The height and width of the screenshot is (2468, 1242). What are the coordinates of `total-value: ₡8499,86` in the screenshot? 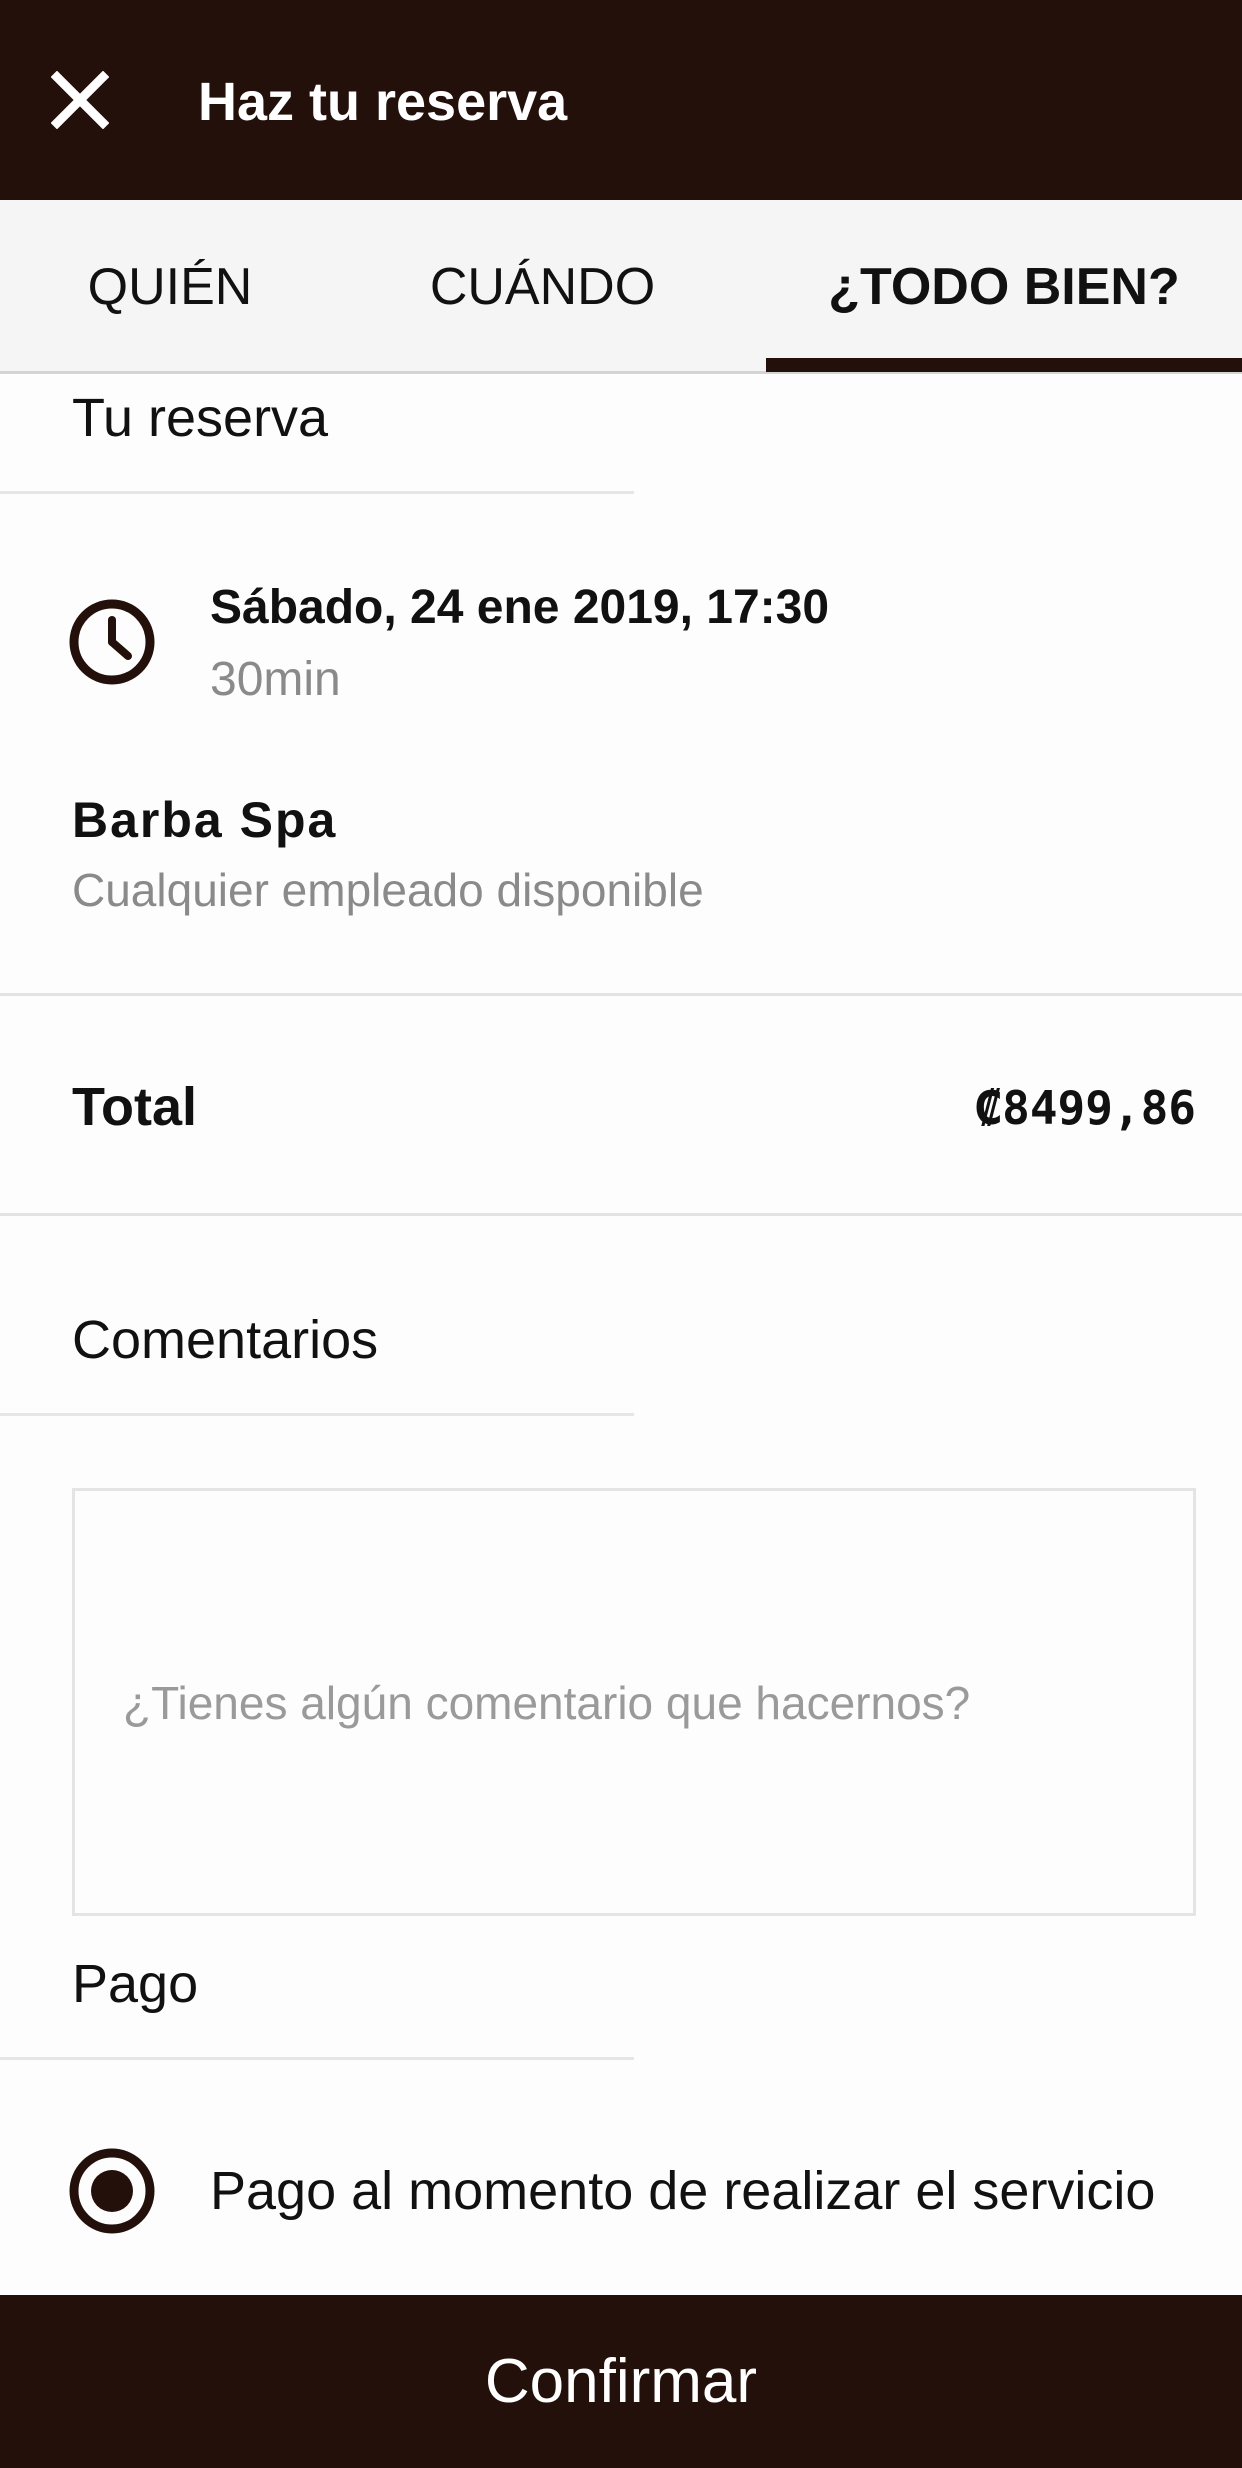 It's located at (1085, 1108).